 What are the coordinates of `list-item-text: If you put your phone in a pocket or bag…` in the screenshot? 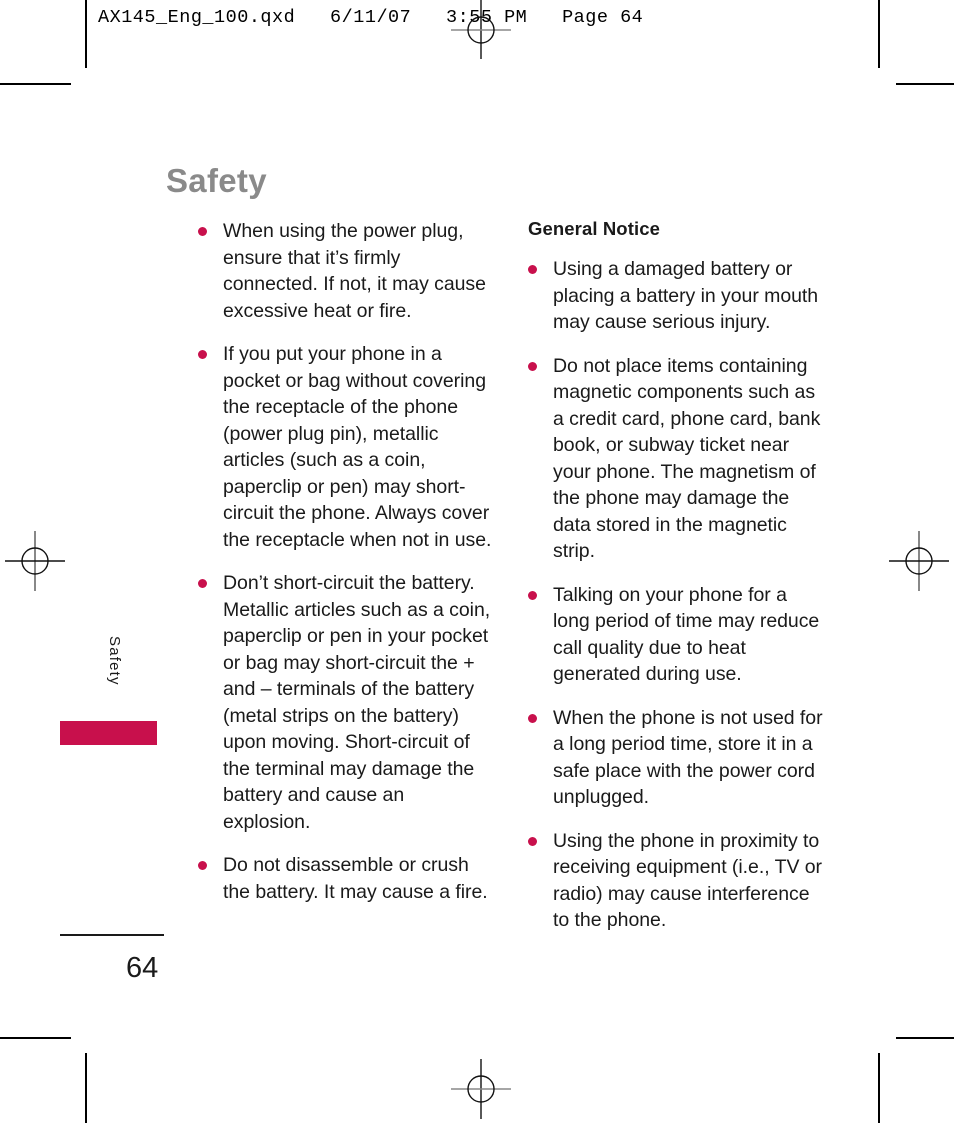 It's located at (357, 447).